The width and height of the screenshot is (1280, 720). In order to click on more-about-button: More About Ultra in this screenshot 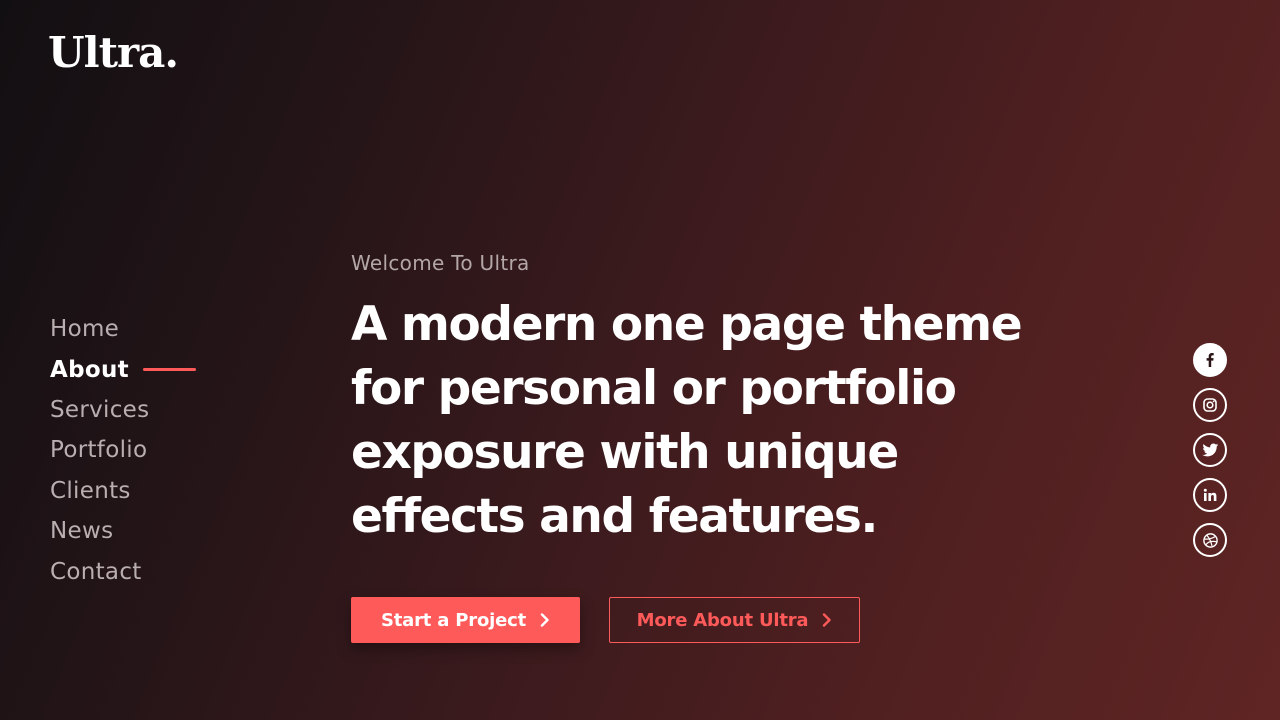, I will do `click(734, 620)`.